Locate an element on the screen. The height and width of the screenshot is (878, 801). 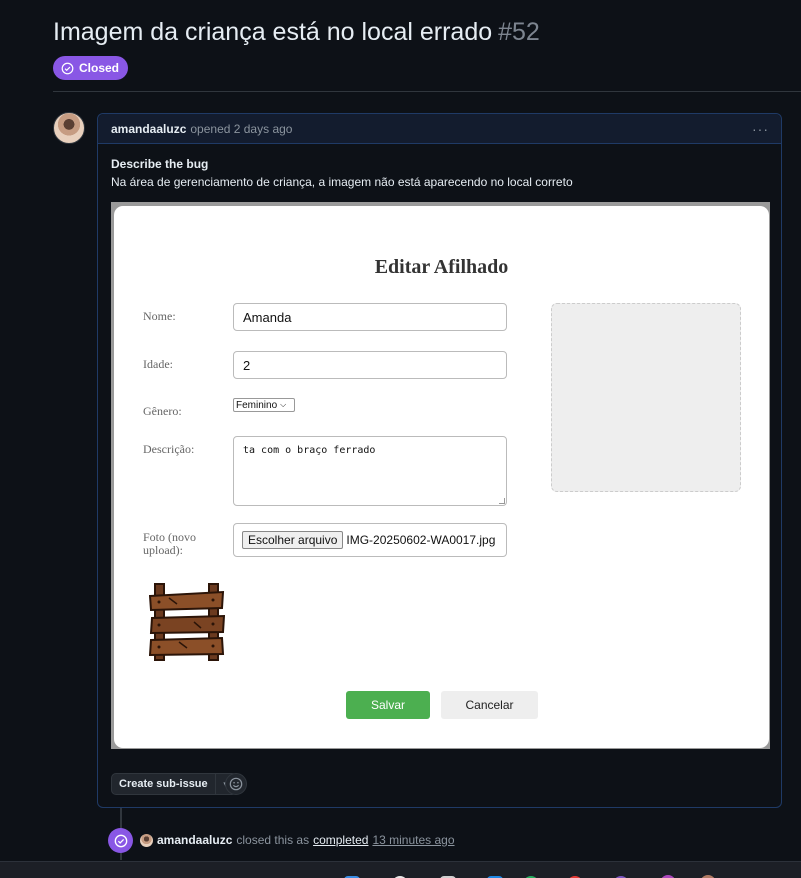
idade-label: Idade: is located at coordinates (158, 364).